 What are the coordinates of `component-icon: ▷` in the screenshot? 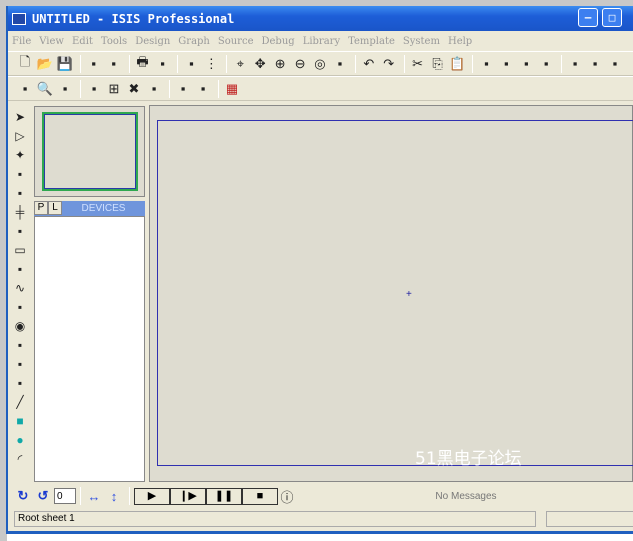 It's located at (20, 136).